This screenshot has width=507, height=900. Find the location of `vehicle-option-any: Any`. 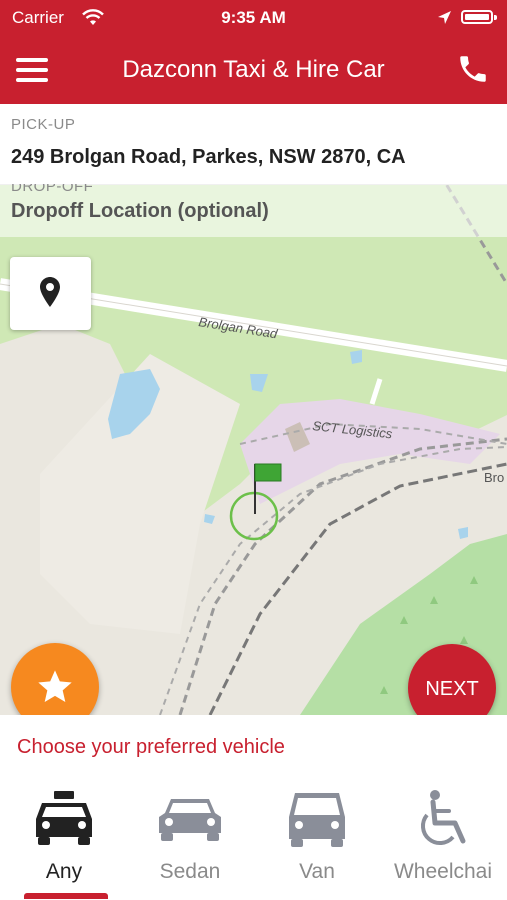

vehicle-option-any: Any is located at coordinates (64, 844).